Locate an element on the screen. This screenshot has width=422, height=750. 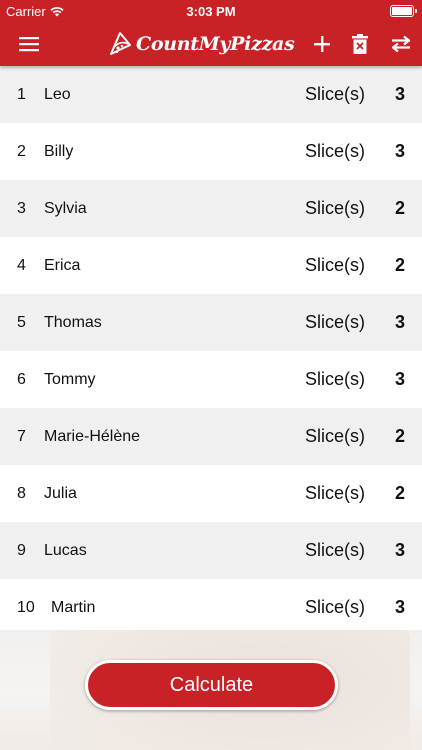
list-item: 3 Sylvia Slice(s) 2 is located at coordinates (211, 208).